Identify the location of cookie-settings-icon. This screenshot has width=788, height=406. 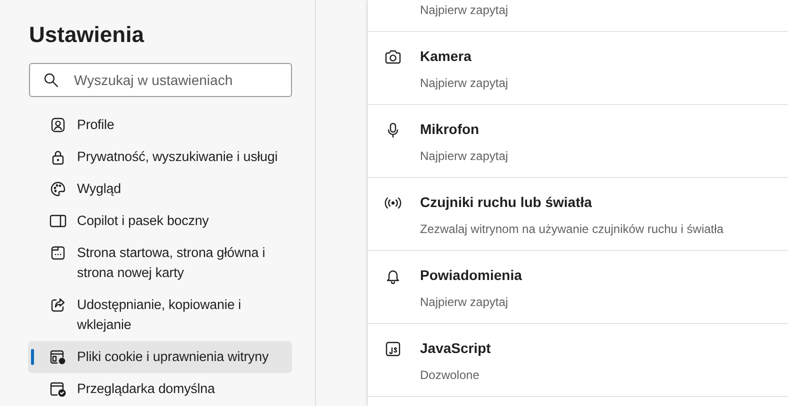
(58, 357).